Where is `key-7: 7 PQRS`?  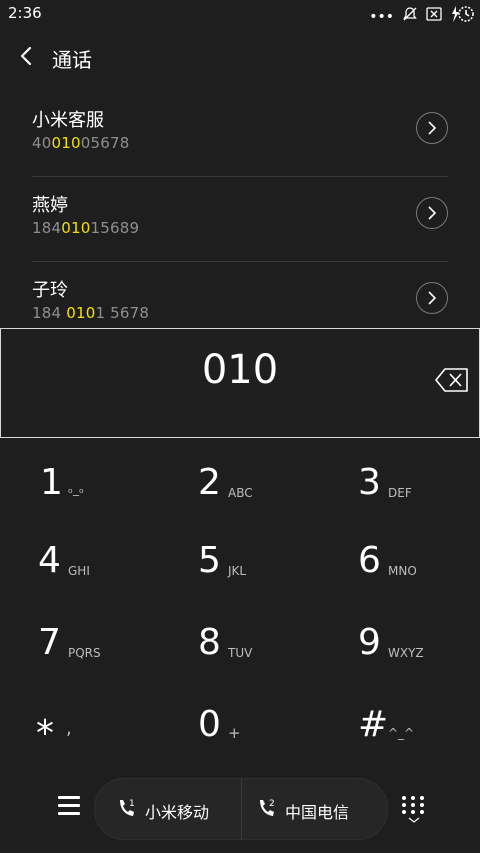
key-7: 7 PQRS is located at coordinates (80, 650).